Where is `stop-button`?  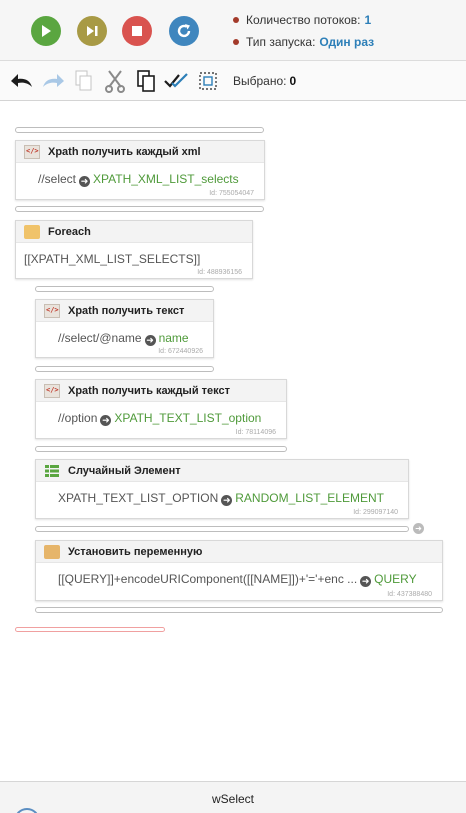 stop-button is located at coordinates (137, 31).